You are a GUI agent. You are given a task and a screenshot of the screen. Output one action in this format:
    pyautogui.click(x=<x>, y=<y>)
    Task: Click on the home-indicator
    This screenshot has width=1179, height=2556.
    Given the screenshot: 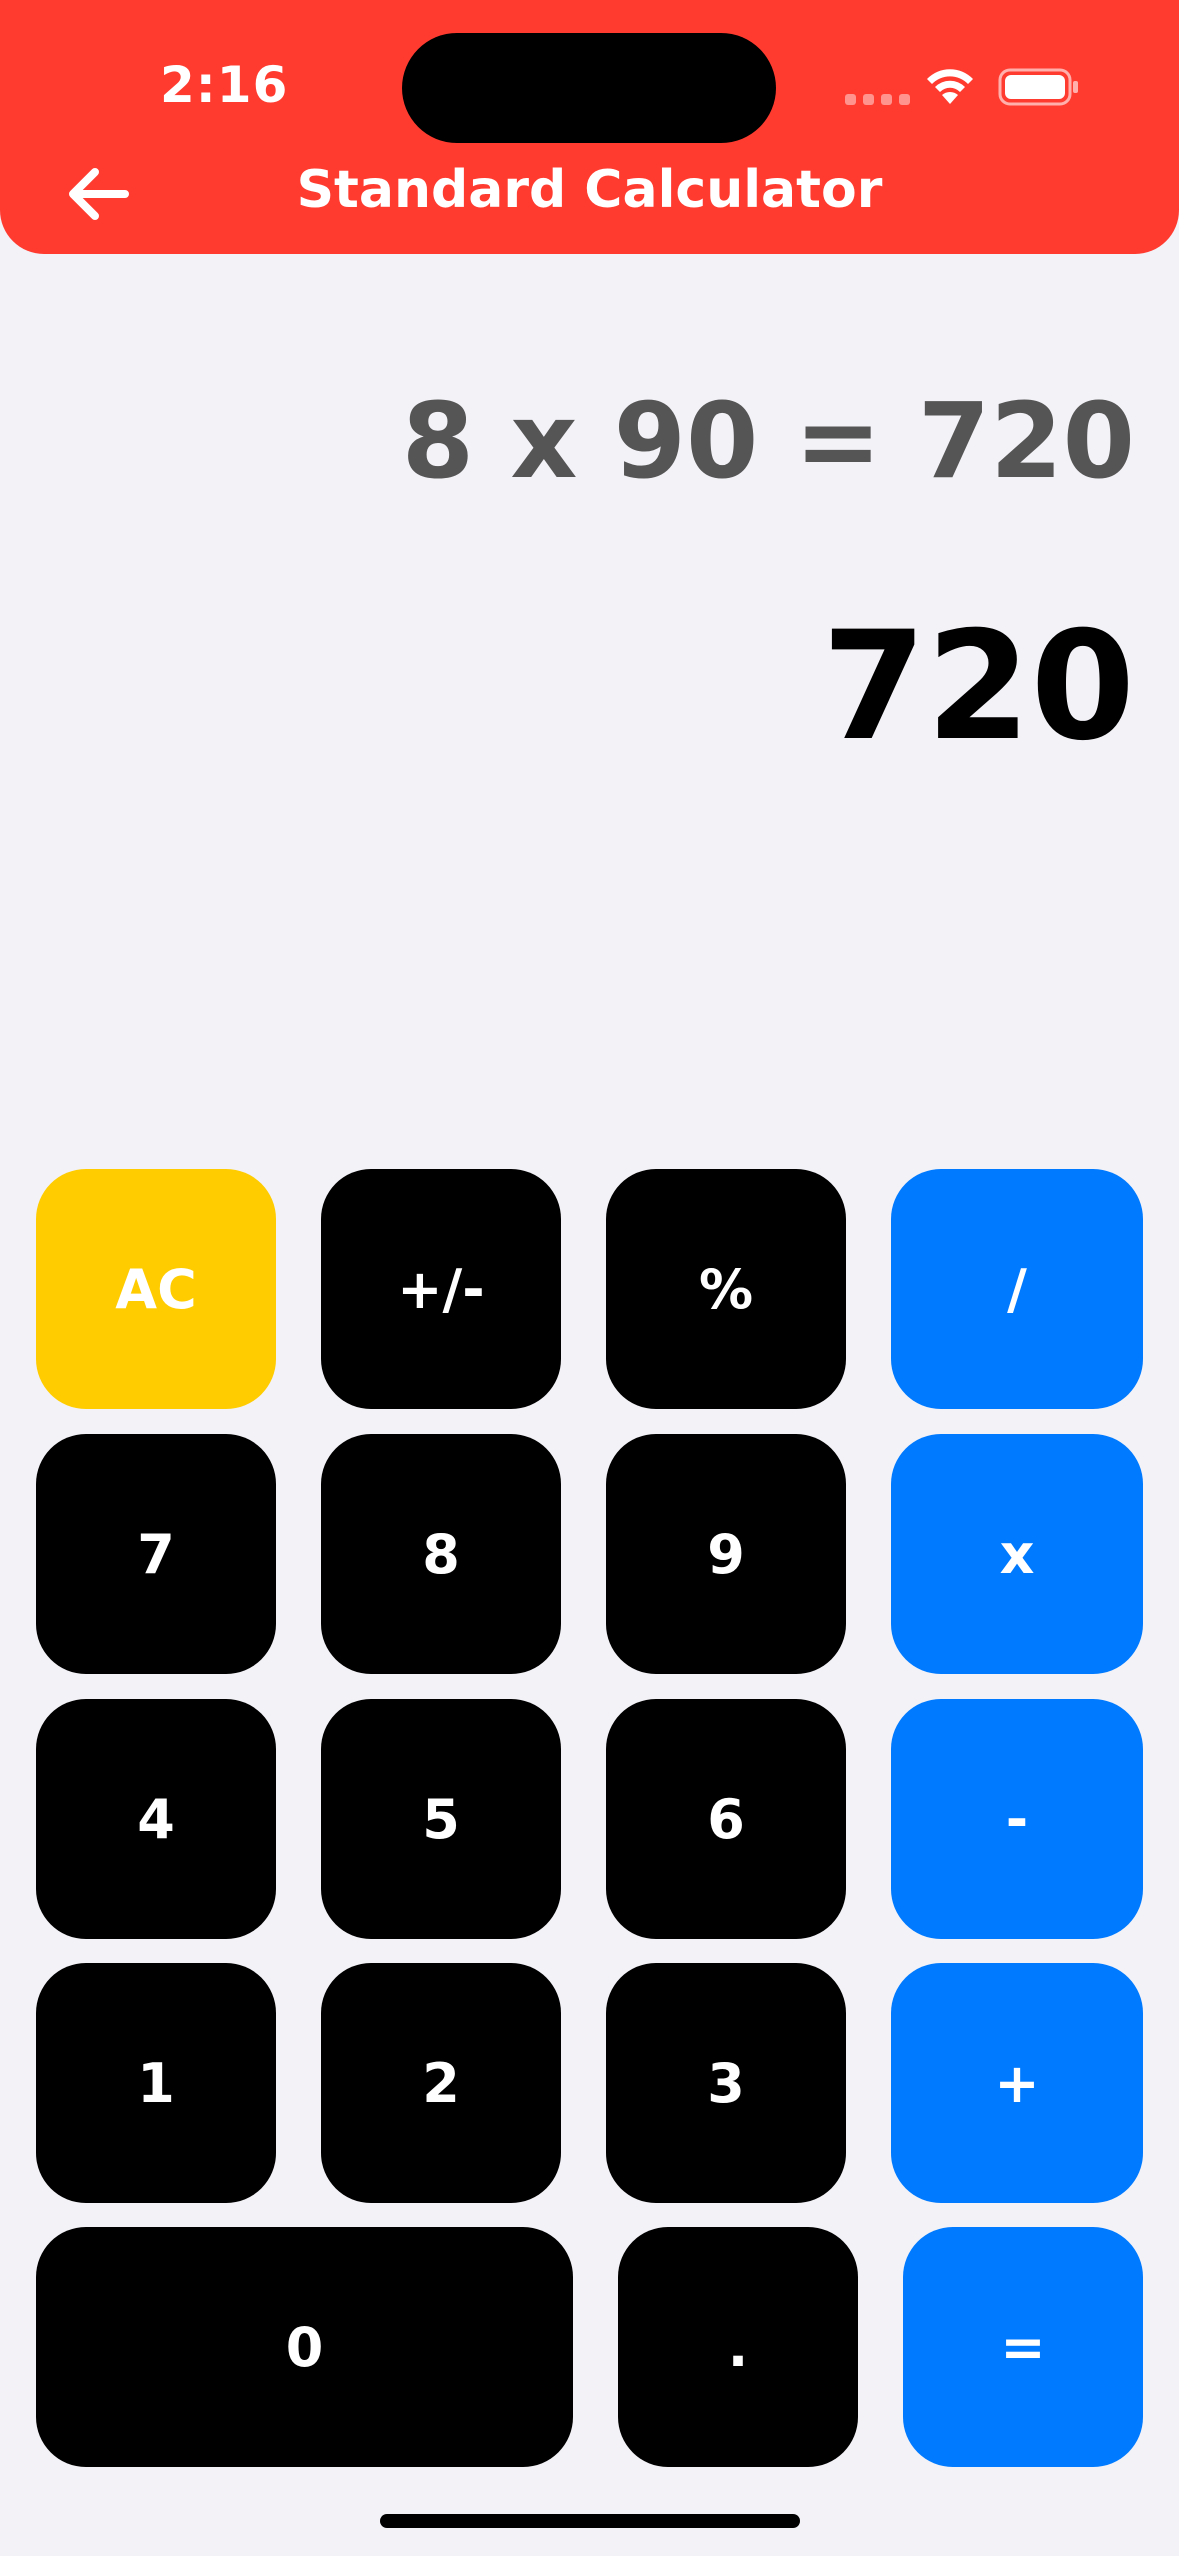 What is the action you would take?
    pyautogui.click(x=590, y=2521)
    